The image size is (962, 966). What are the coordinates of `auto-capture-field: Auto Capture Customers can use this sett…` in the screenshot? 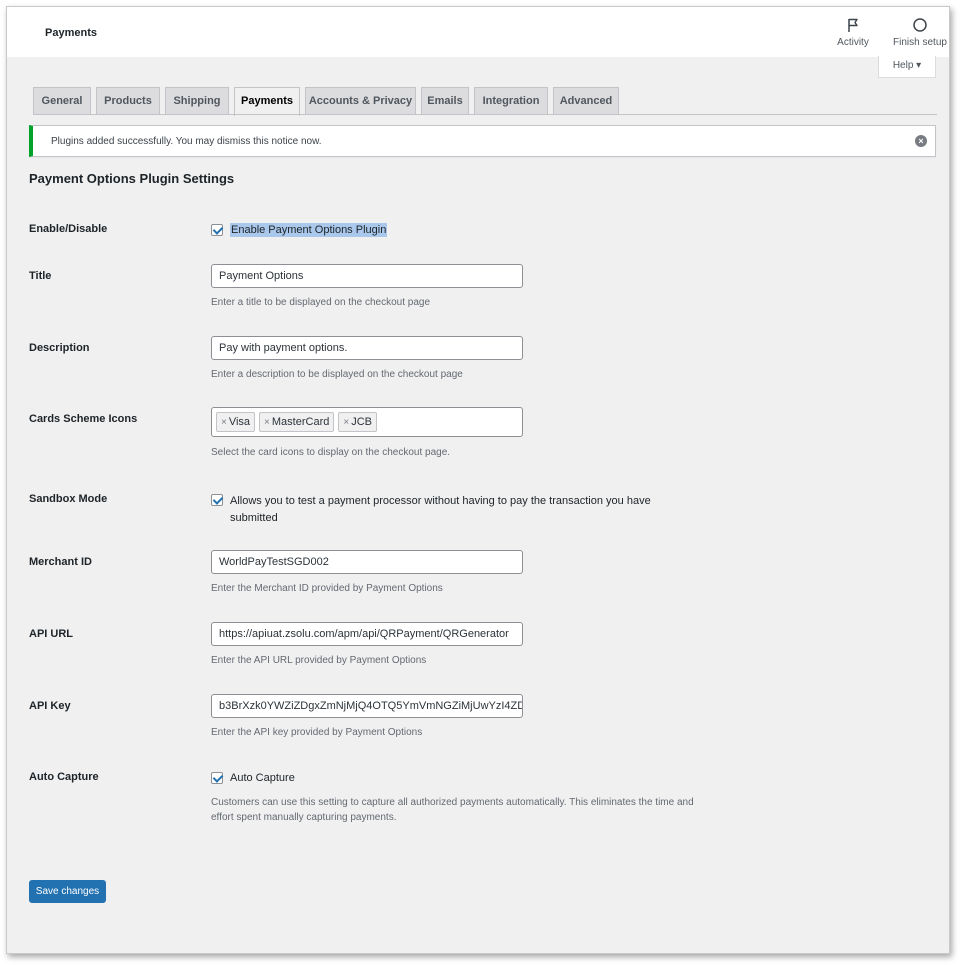 It's located at (461, 798).